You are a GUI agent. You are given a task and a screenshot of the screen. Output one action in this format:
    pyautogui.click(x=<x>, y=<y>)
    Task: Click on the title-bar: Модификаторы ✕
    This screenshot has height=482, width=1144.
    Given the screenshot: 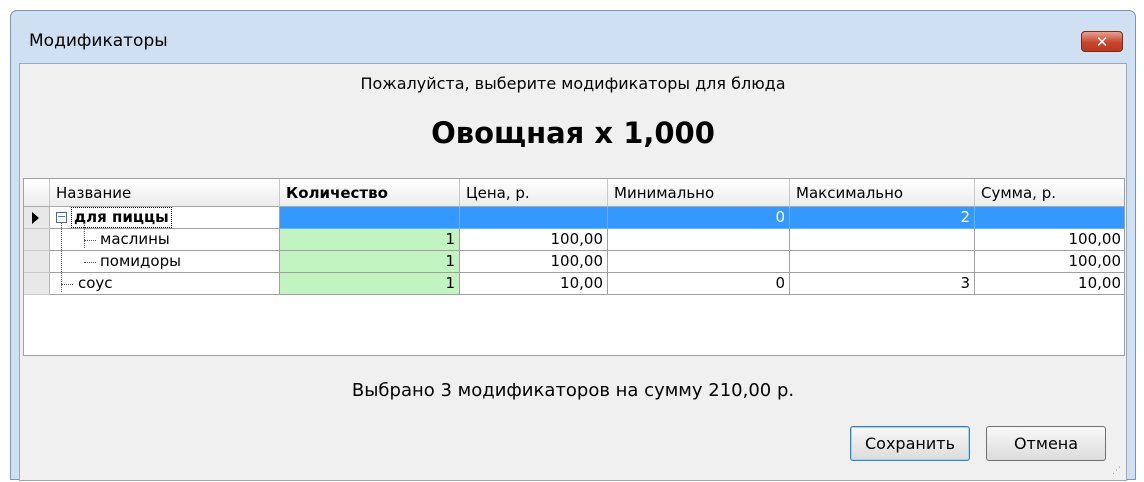 What is the action you would take?
    pyautogui.click(x=573, y=37)
    